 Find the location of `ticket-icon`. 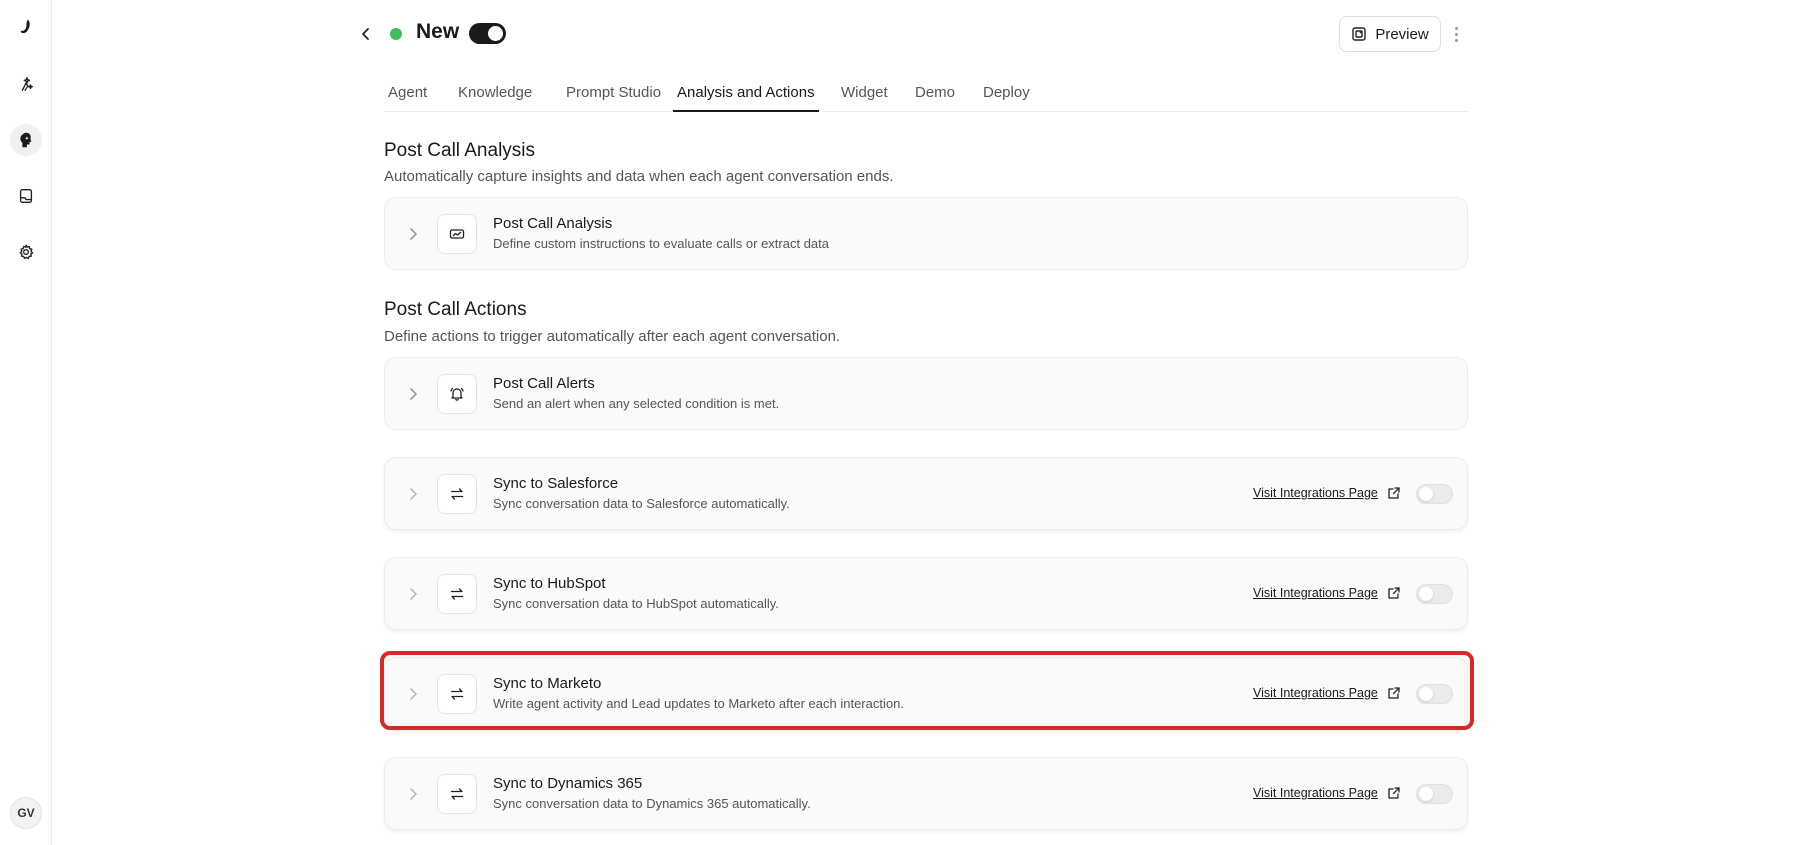

ticket-icon is located at coordinates (457, 234).